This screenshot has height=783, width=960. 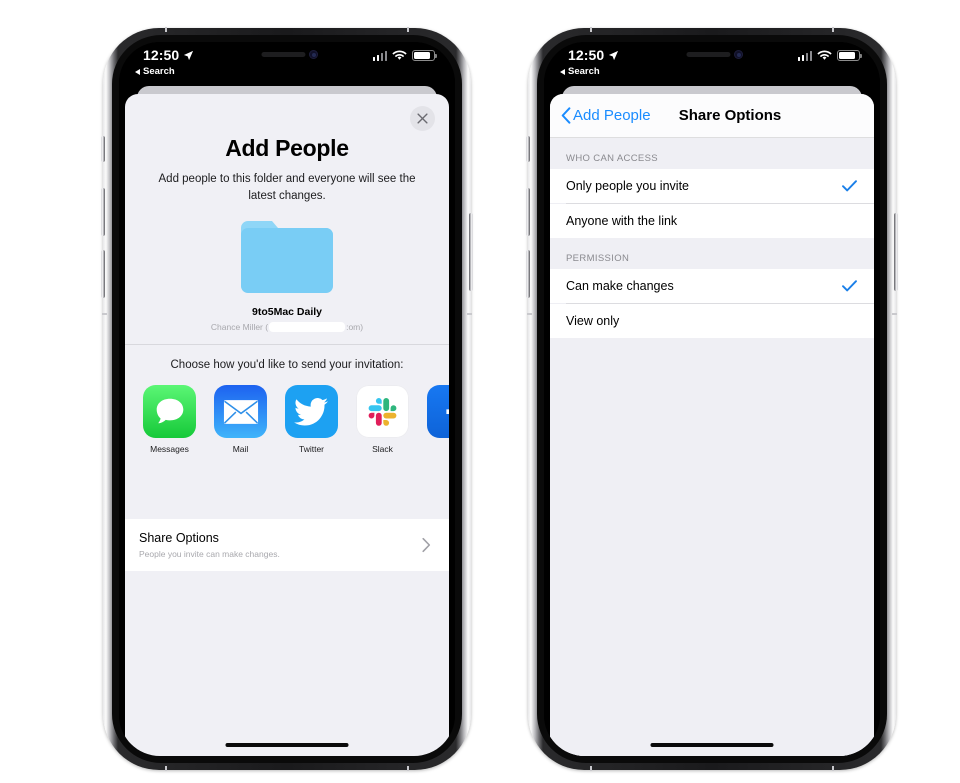 I want to click on share-options-title: Share Options, so click(x=179, y=538).